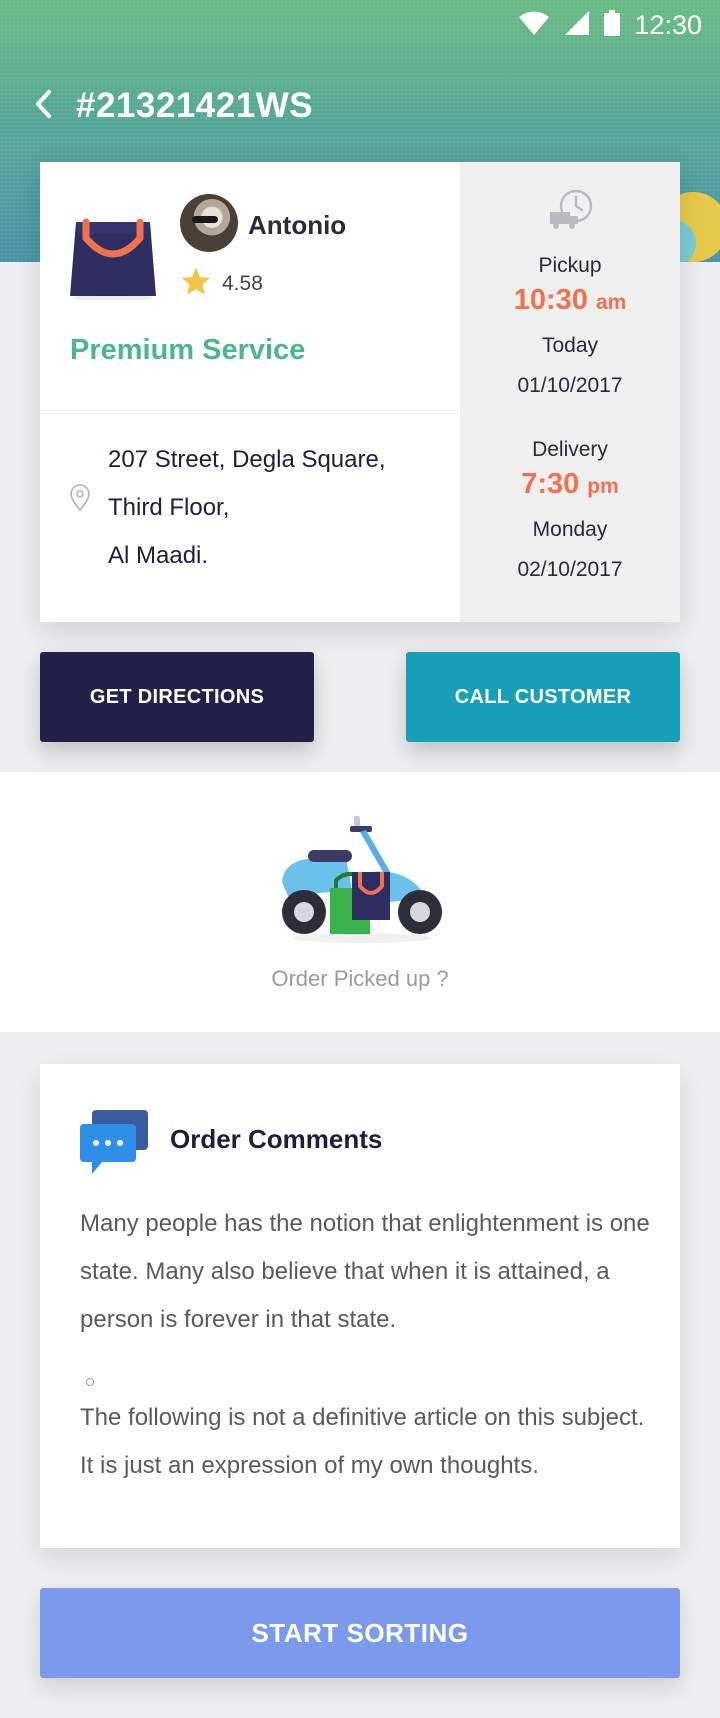 This screenshot has height=1718, width=720. I want to click on pickup-date: 01/10/2017, so click(570, 385).